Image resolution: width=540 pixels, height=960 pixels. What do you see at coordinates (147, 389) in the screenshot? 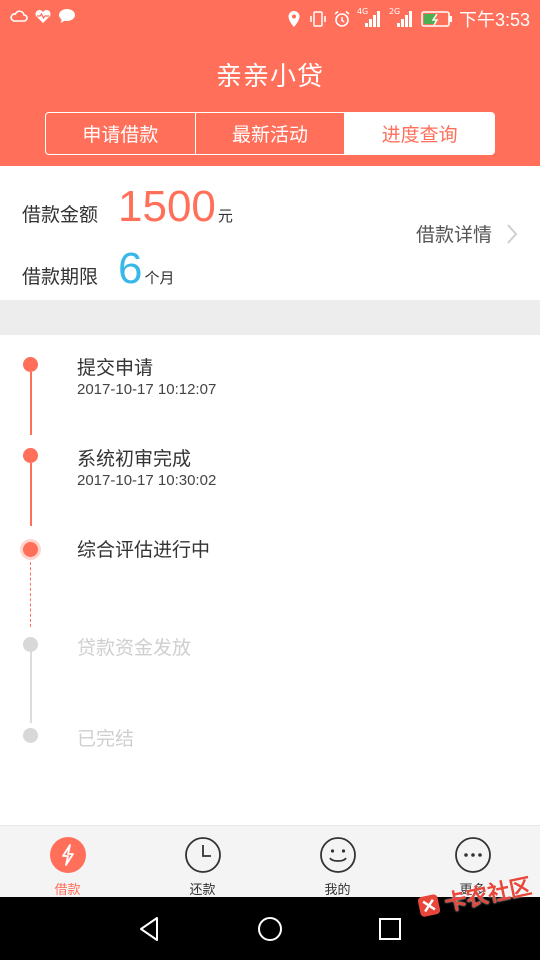
I see `step-time: 2017-10-17 10:12:07` at bounding box center [147, 389].